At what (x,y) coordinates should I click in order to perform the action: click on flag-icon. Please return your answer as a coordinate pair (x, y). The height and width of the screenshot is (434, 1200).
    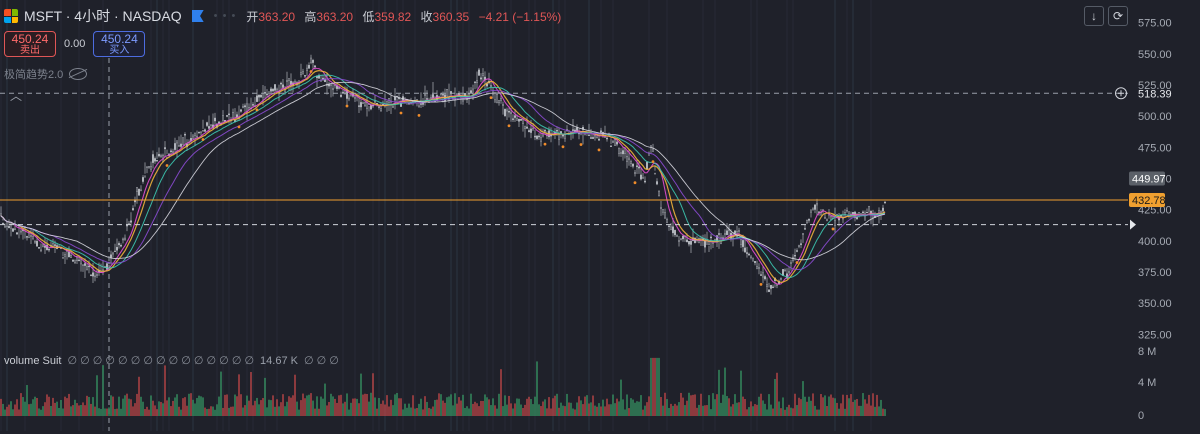
    Looking at the image, I should click on (197, 16).